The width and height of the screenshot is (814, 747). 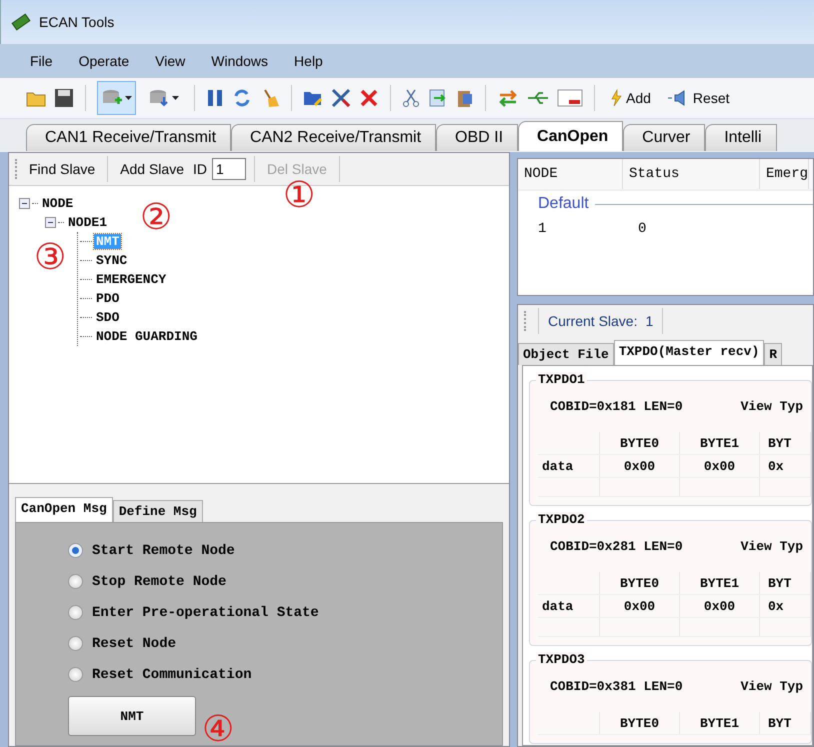 What do you see at coordinates (131, 279) in the screenshot?
I see `tree-item: EMERGENCY` at bounding box center [131, 279].